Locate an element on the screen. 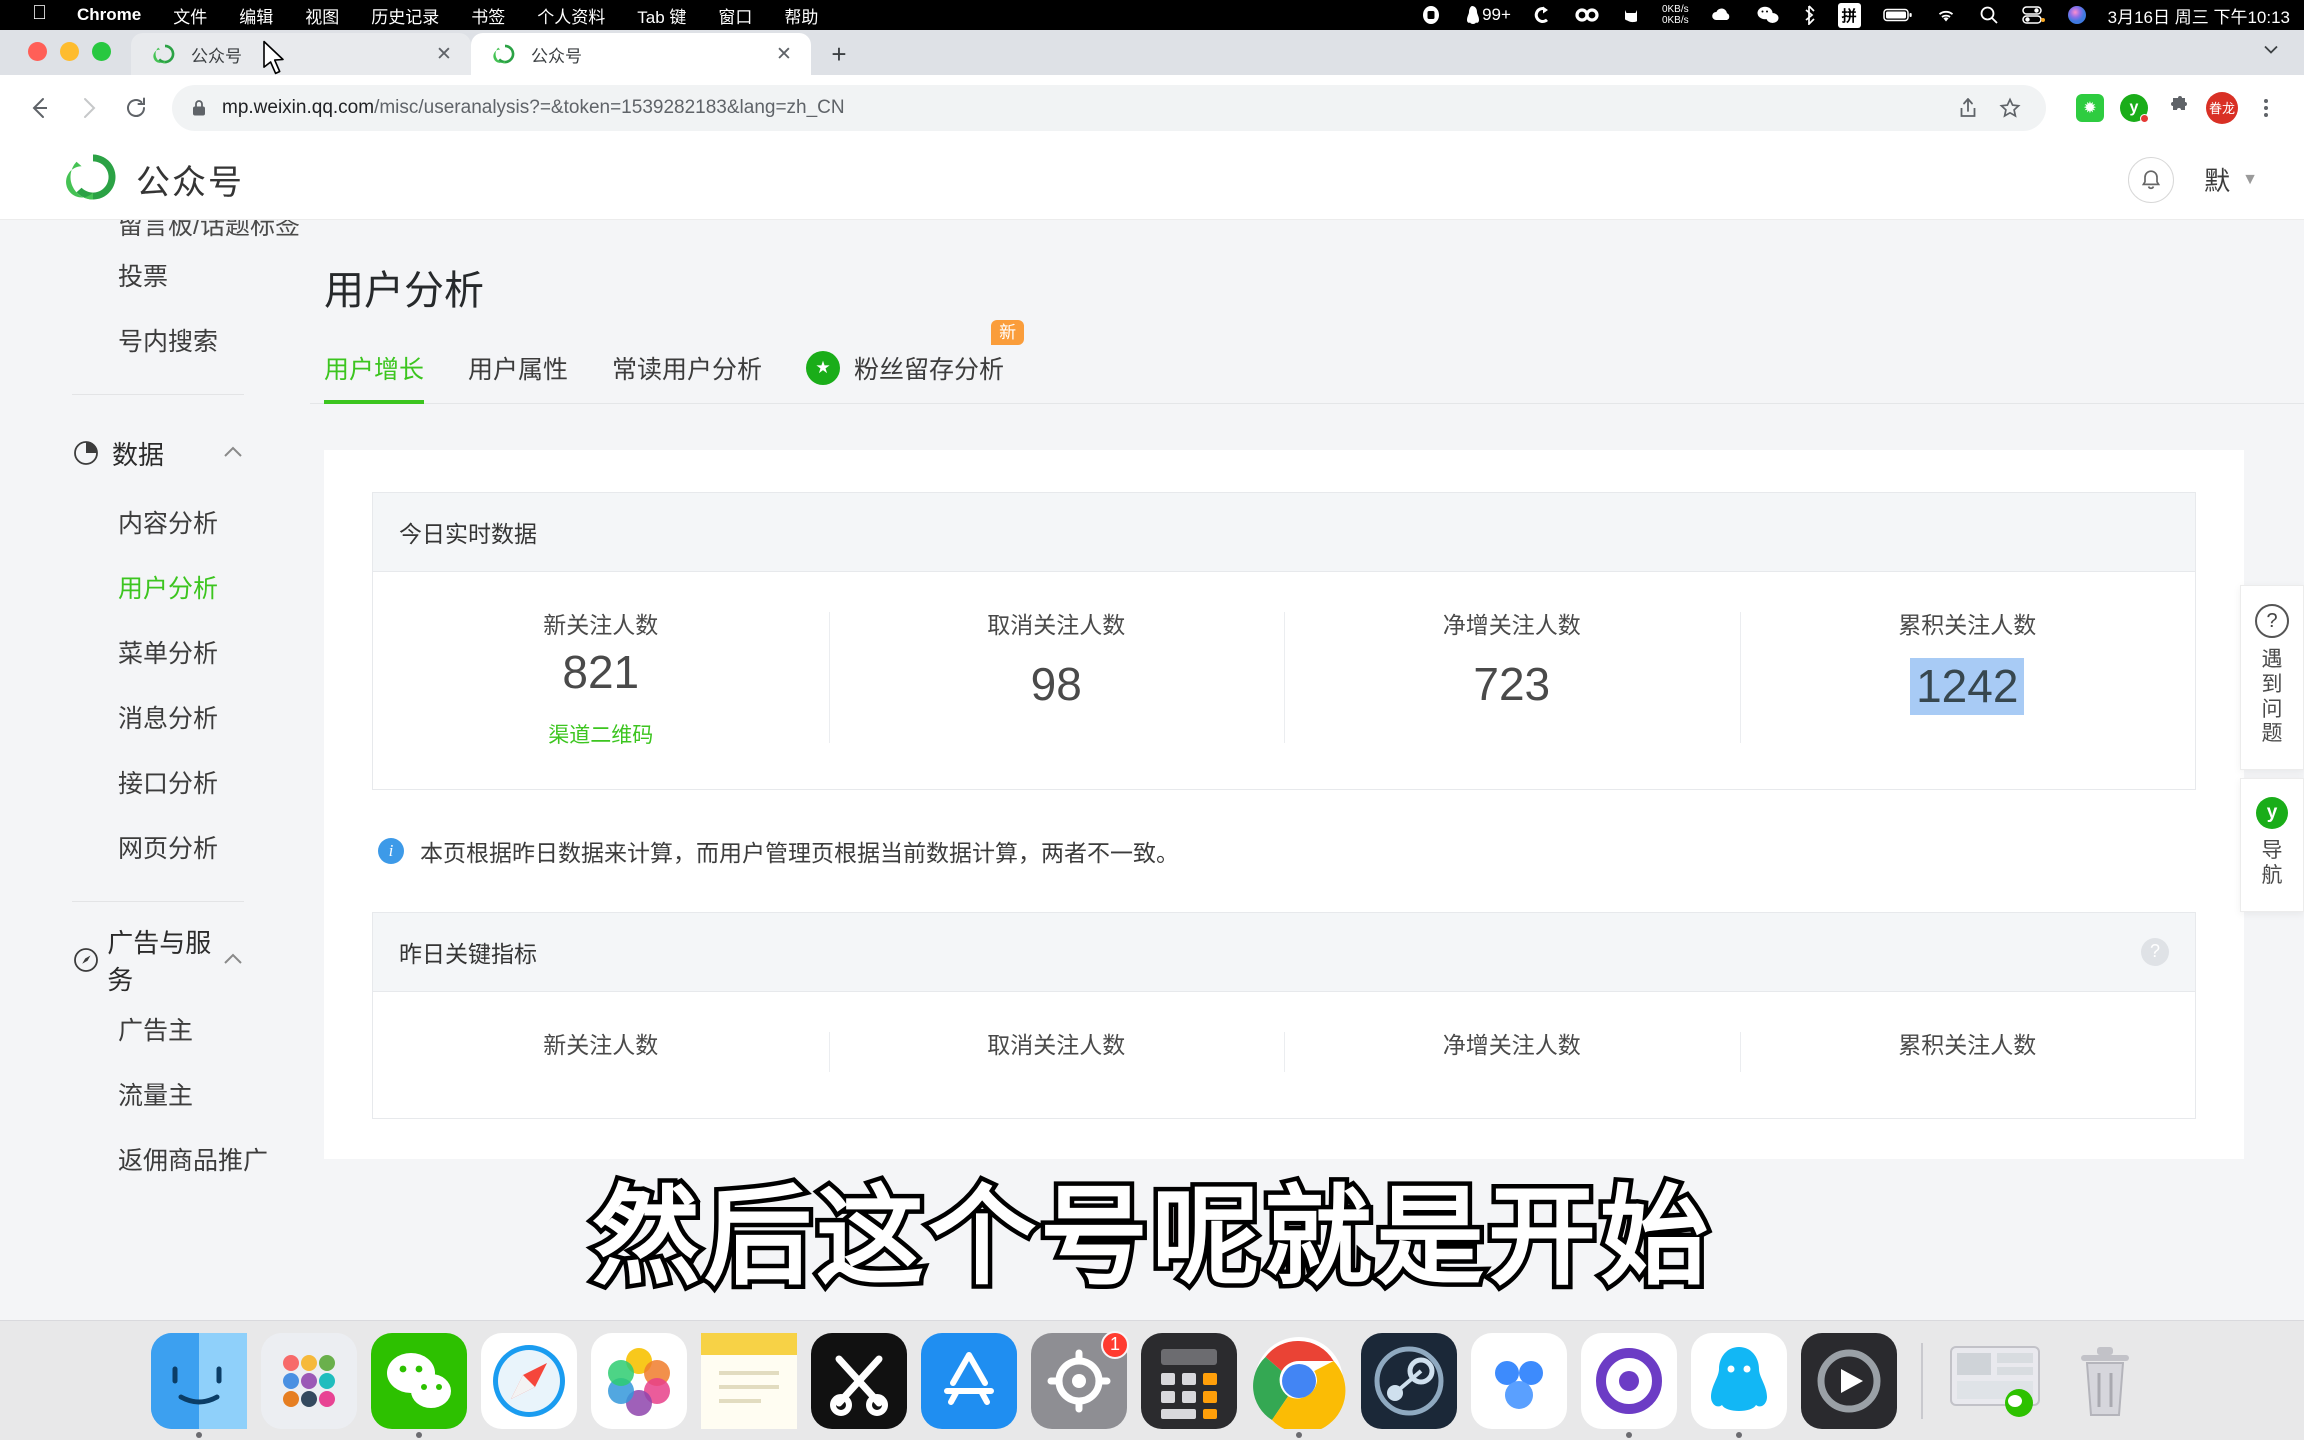  help-rail-problem: ? 遇到问题 is located at coordinates (2272, 678).